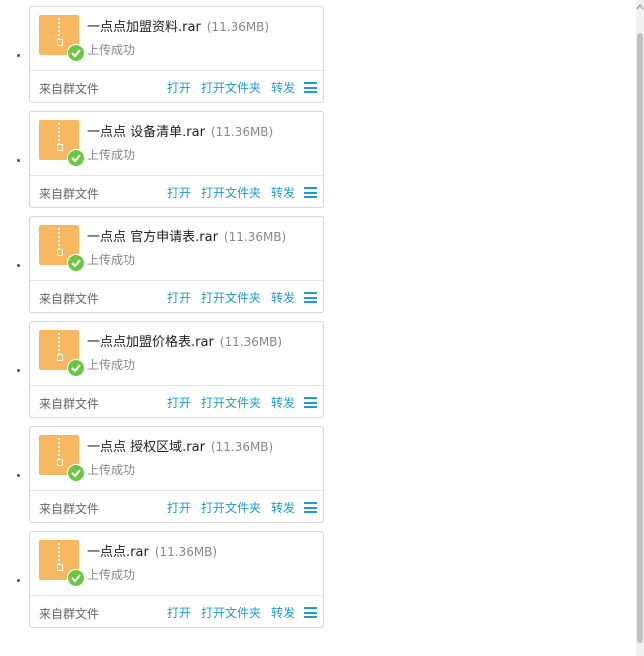 The height and width of the screenshot is (656, 644). I want to click on file-name-text: 一点点加盟价格表.rar, so click(150, 342).